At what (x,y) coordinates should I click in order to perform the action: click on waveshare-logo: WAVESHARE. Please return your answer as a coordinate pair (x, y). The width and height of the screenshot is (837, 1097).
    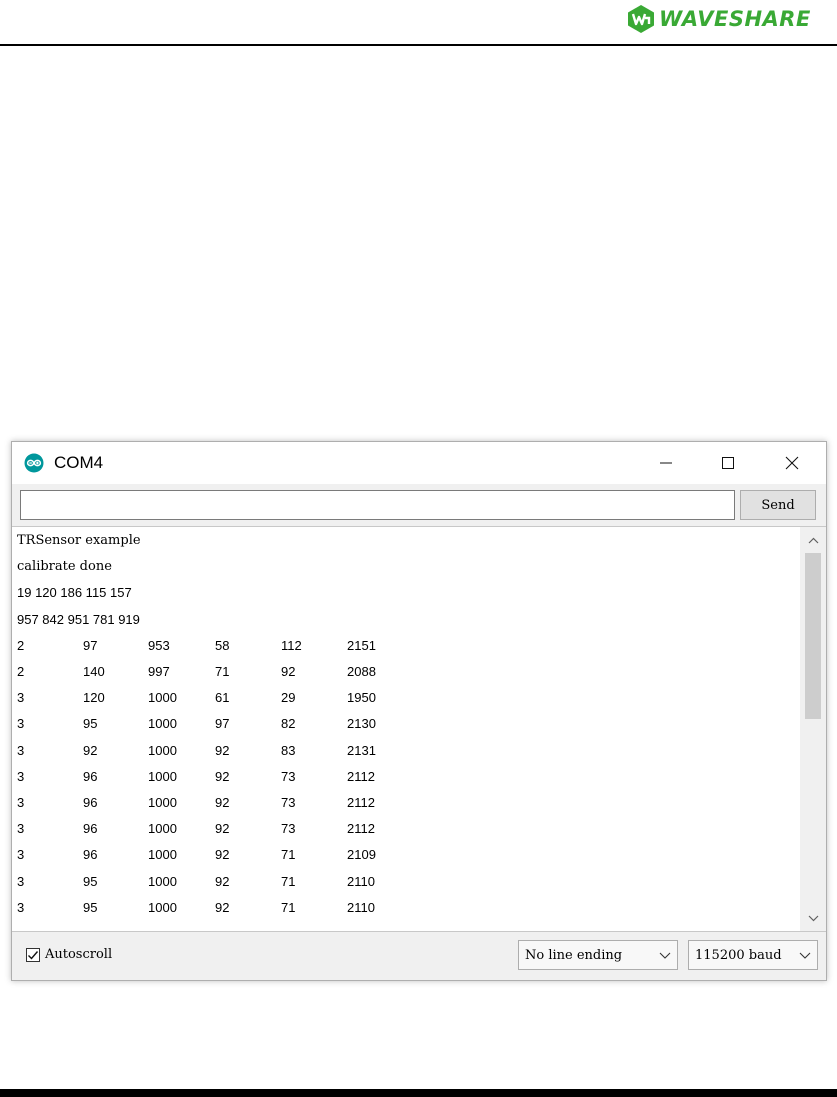
    Looking at the image, I should click on (718, 19).